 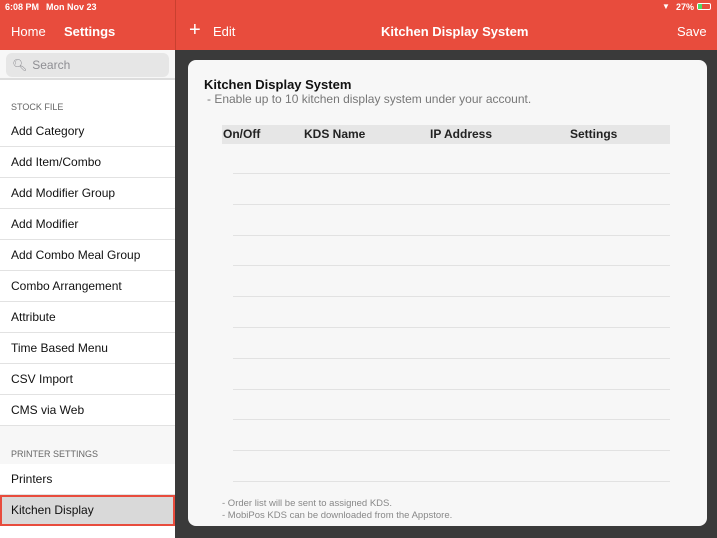 What do you see at coordinates (87, 445) in the screenshot?
I see `section-printer-settings: PRINTER SETTINGS` at bounding box center [87, 445].